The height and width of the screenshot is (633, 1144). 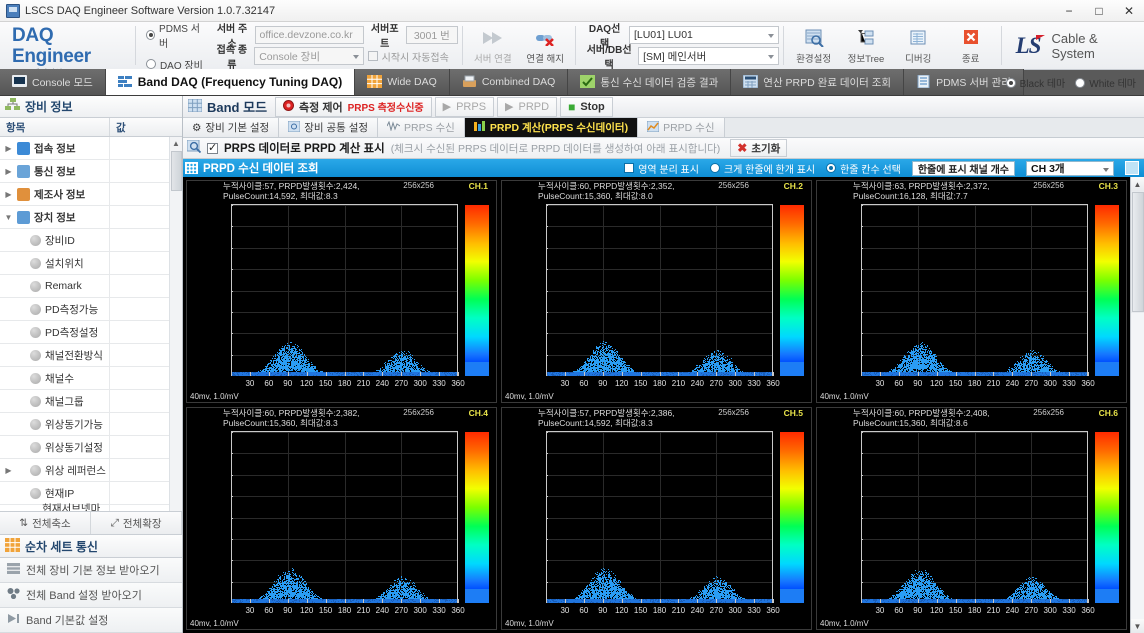 I want to click on table-row: ▼ 장치 정보, so click(x=91, y=217).